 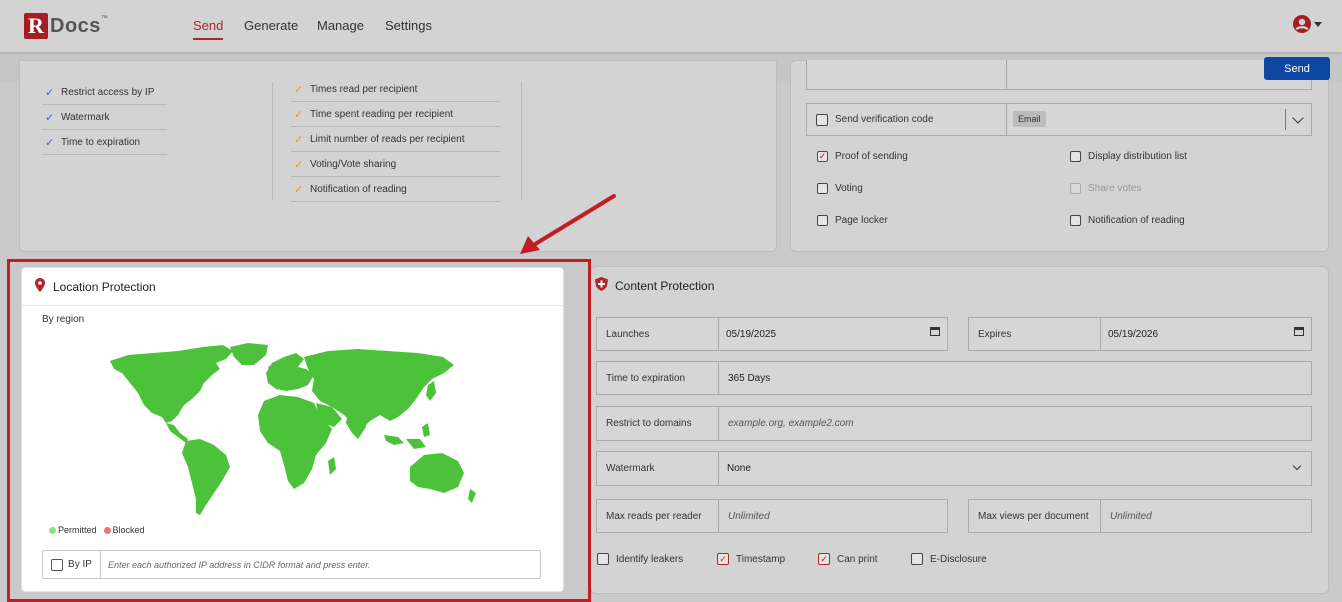 I want to click on identify-leakers-option: Identify leakers, so click(x=640, y=559).